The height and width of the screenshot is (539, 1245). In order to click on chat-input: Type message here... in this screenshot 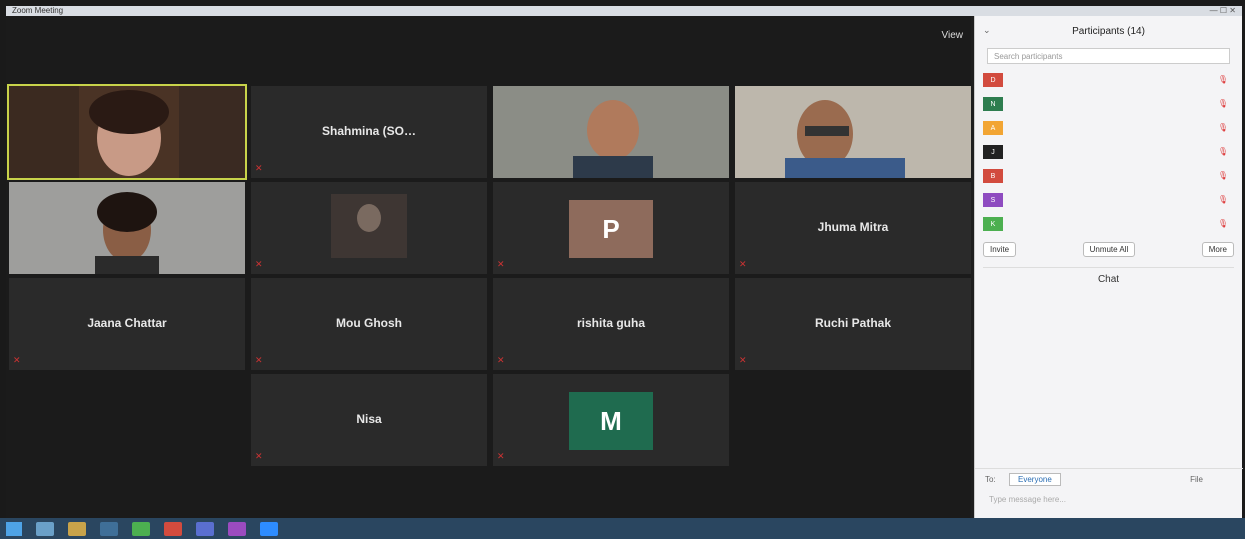, I will do `click(1027, 499)`.